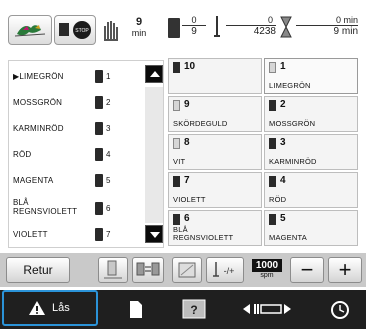 The width and height of the screenshot is (366, 329). Describe the element at coordinates (311, 114) in the screenshot. I see `grid-cell: 2 MOSSGRÖN` at that location.